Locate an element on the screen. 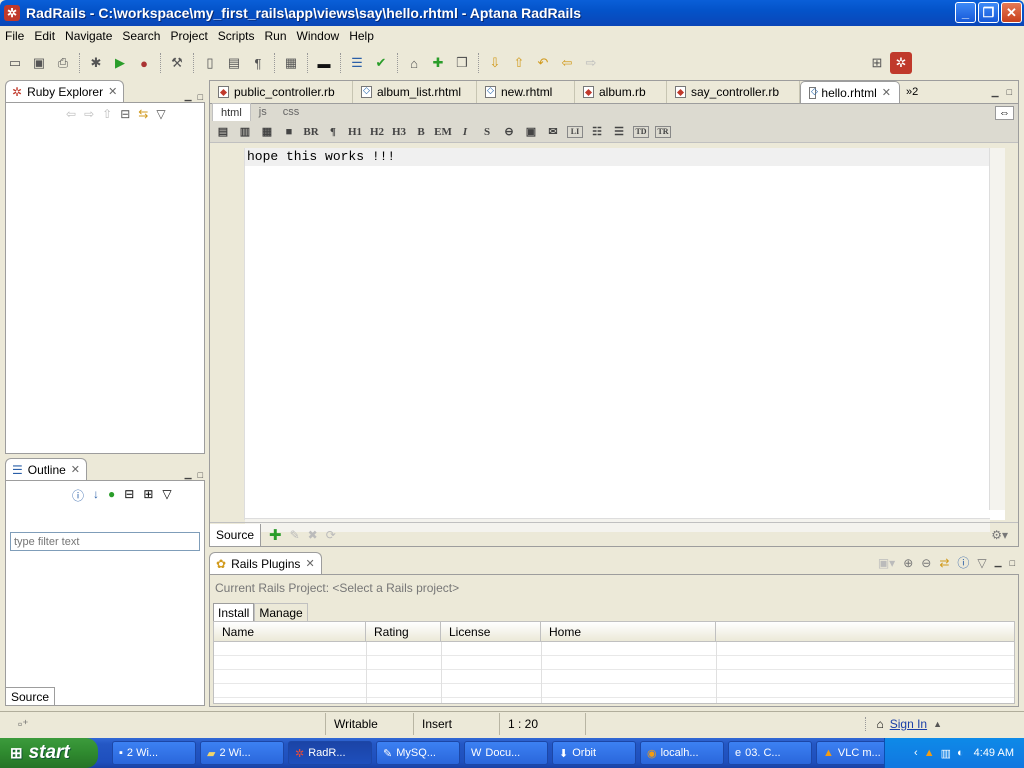 The width and height of the screenshot is (1024, 768). tab-manage: Manage is located at coordinates (281, 612).